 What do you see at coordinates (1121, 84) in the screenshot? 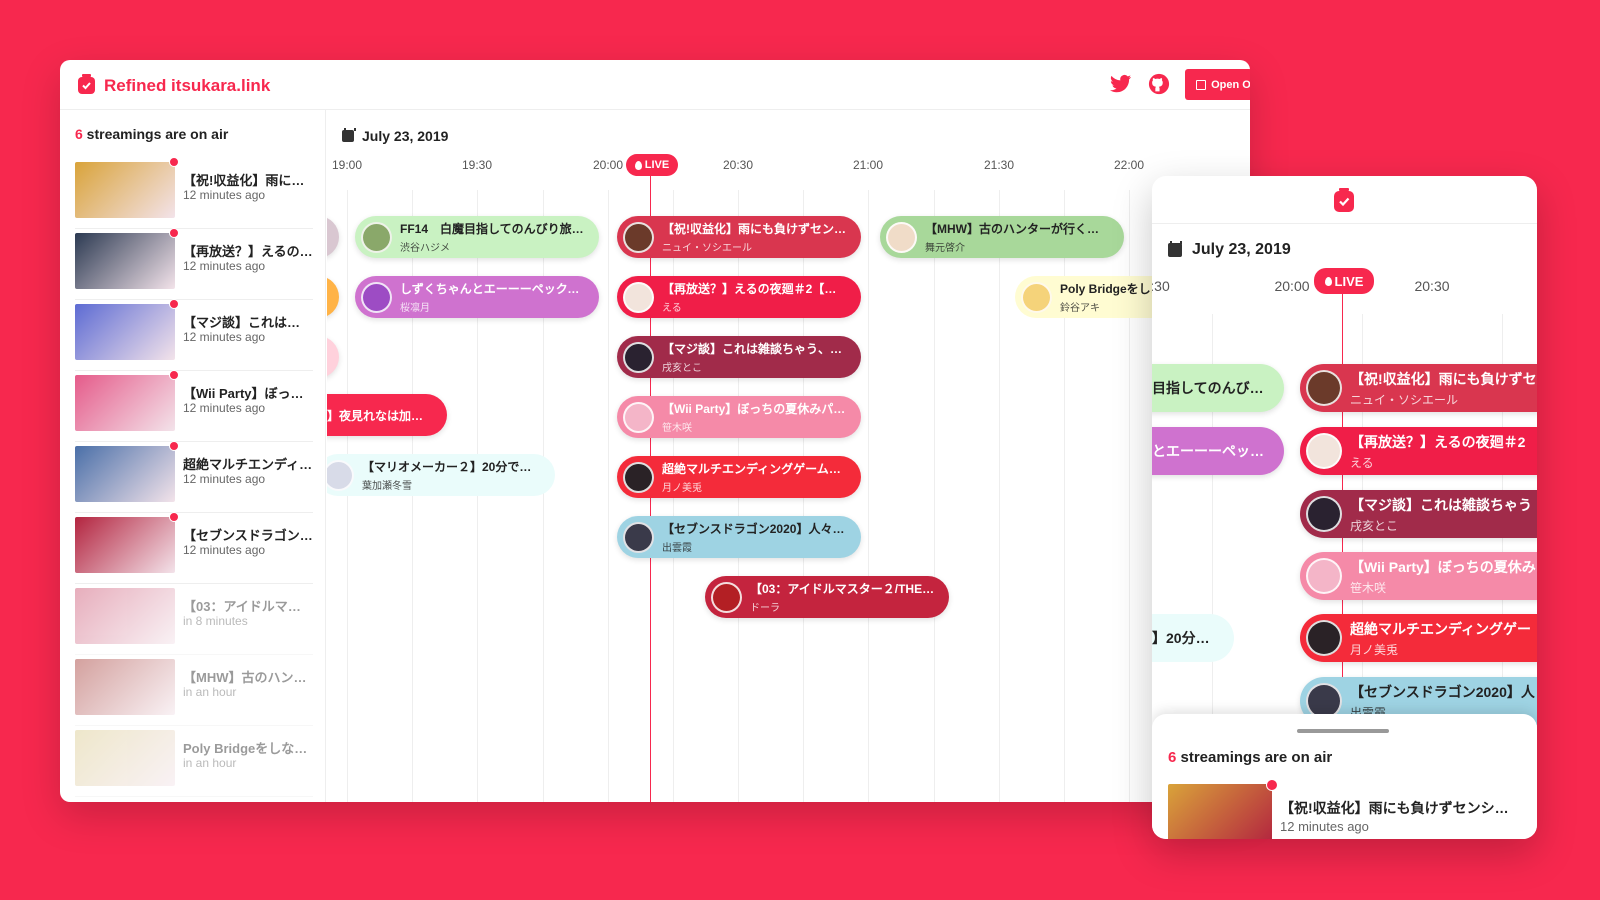
I see `twitter-icon` at bounding box center [1121, 84].